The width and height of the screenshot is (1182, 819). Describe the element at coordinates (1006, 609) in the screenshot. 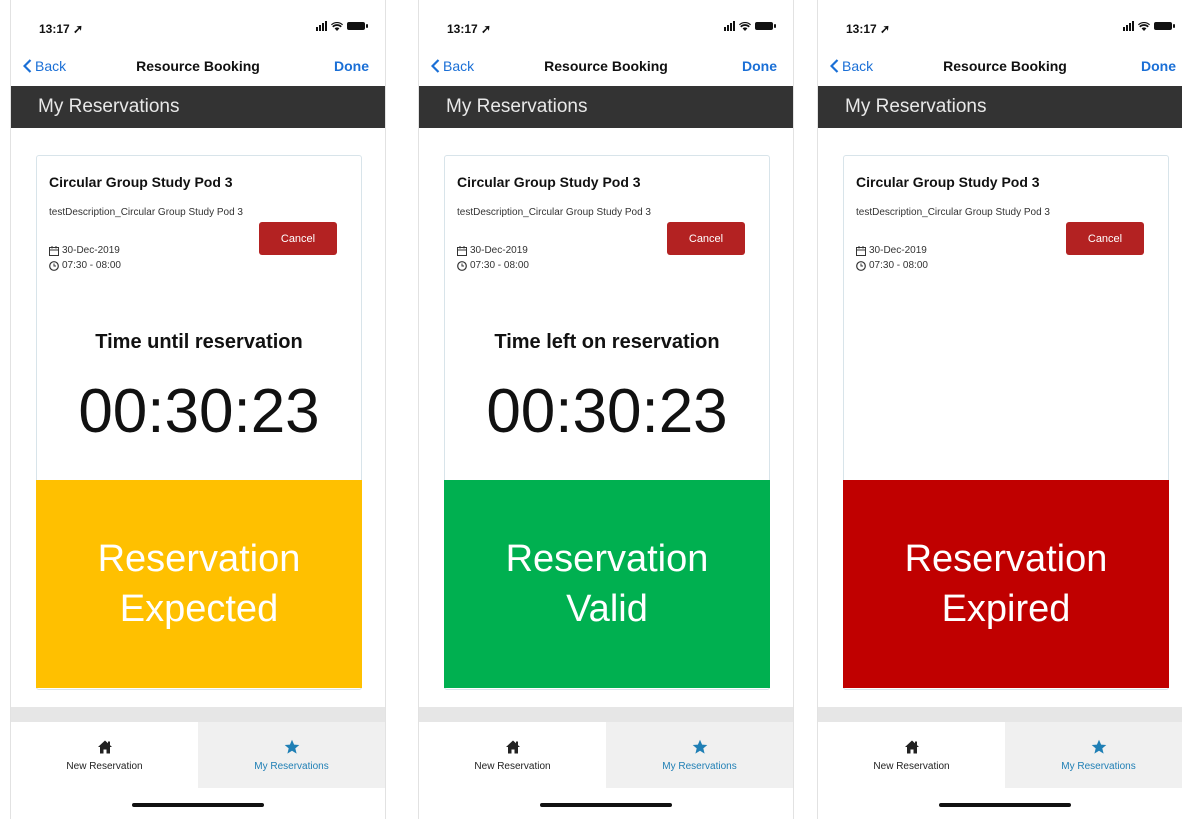

I see `status-line-2: Expired` at that location.